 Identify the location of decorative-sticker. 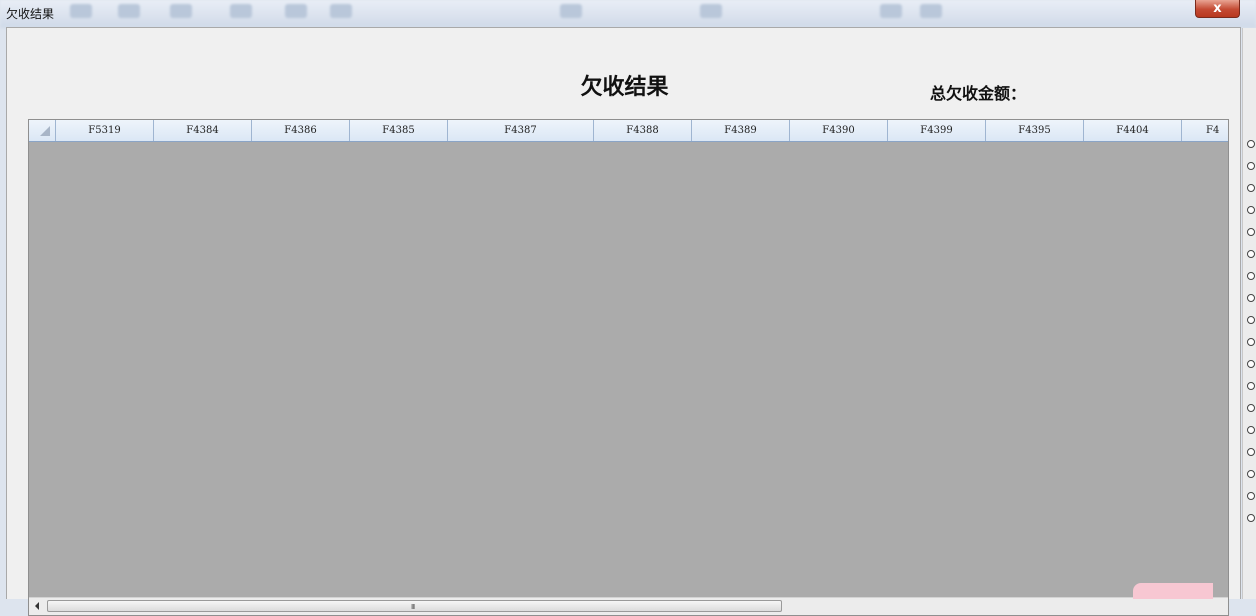
(1173, 591).